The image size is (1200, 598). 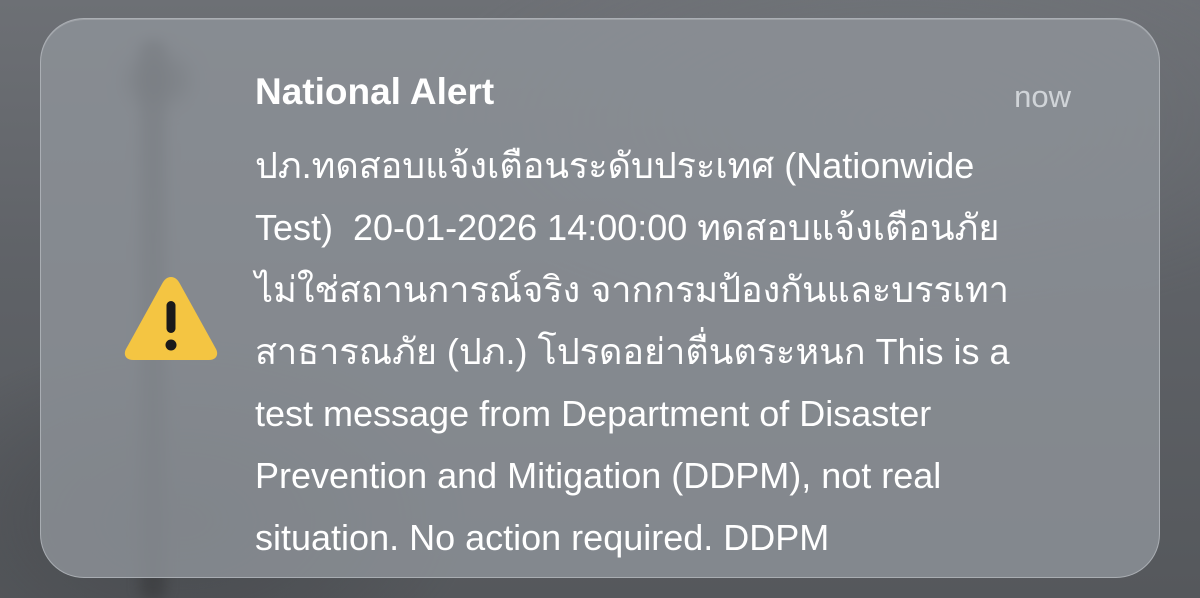 What do you see at coordinates (1042, 96) in the screenshot?
I see `alert-timestamp: now` at bounding box center [1042, 96].